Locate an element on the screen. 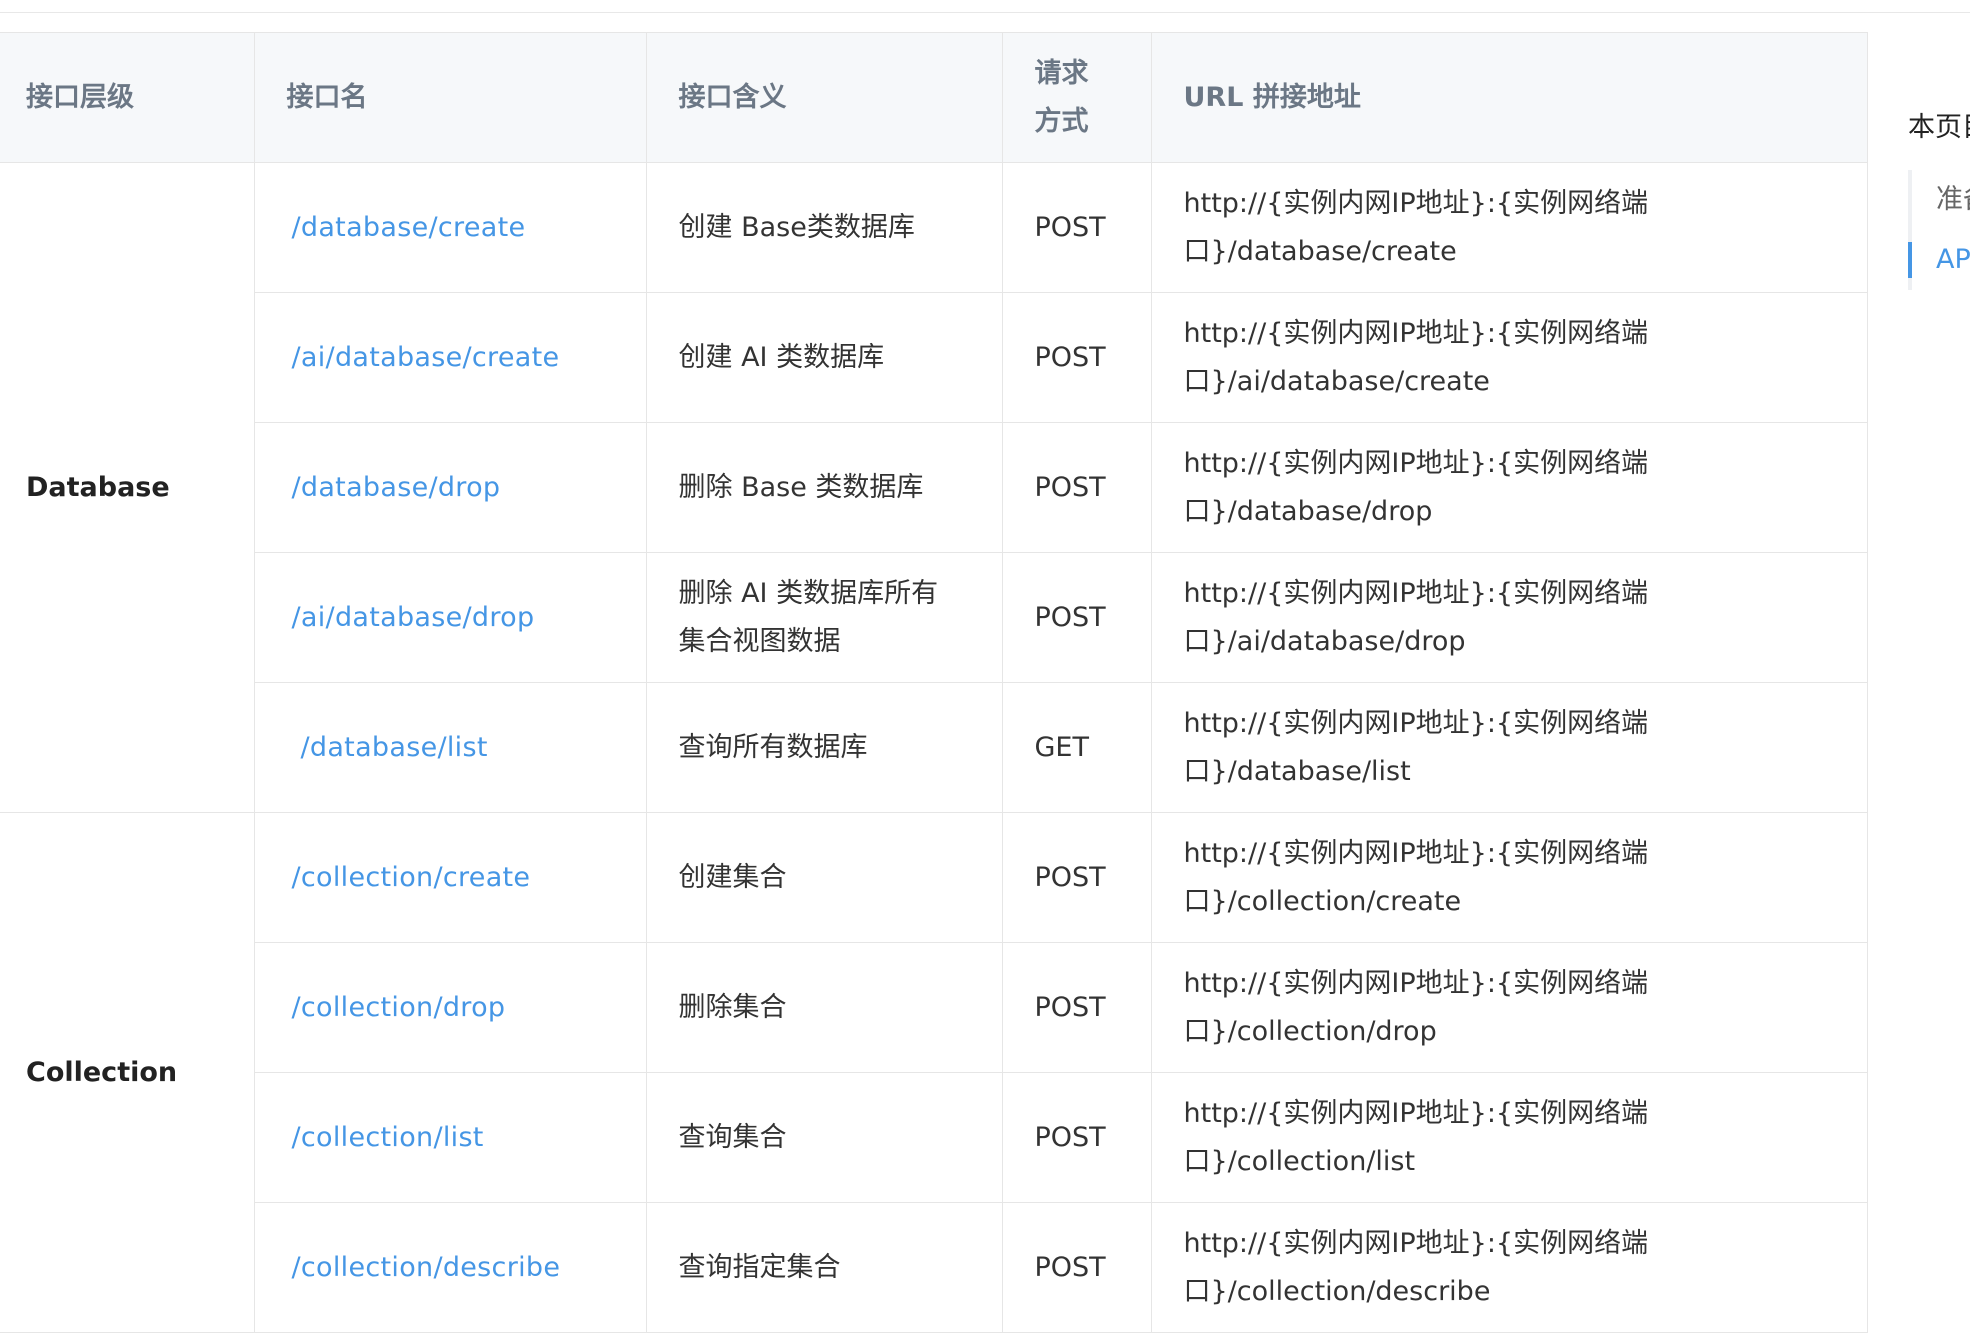  name-cell: /ai/database/drop is located at coordinates (450, 617).